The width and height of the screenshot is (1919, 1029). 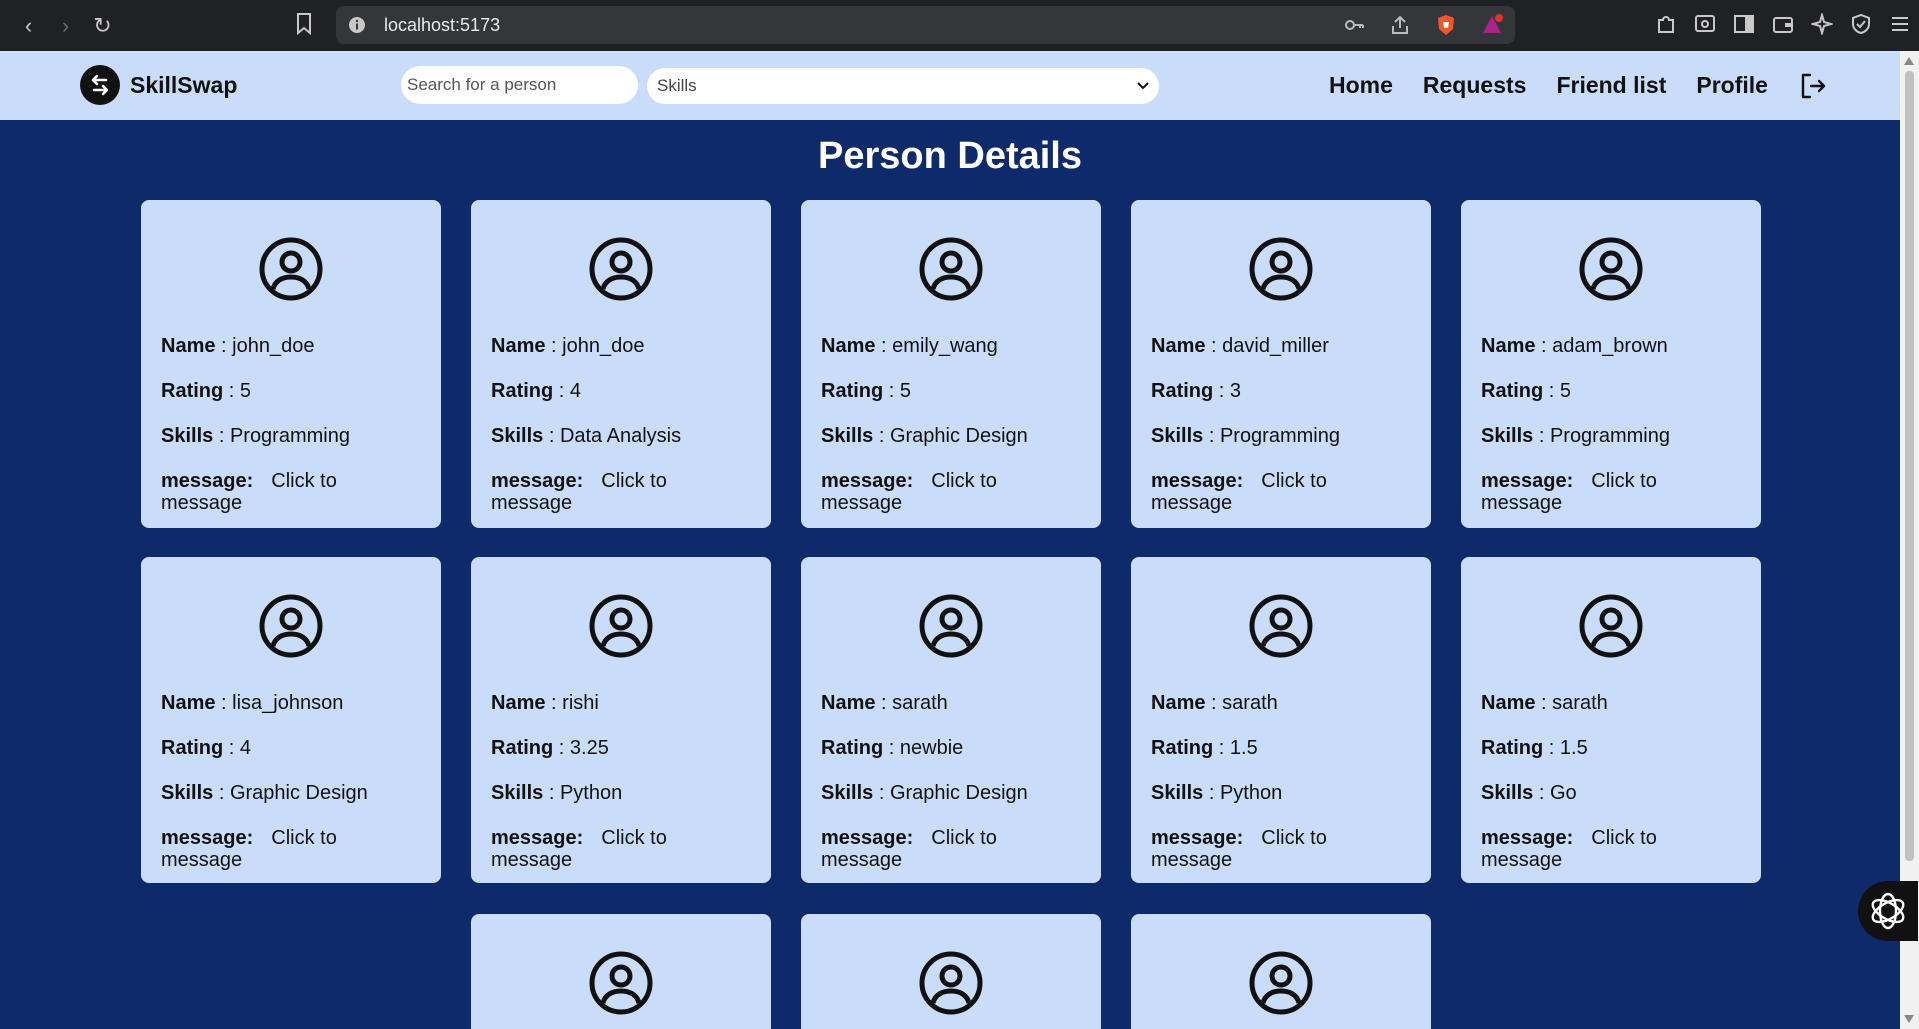 I want to click on person-rating: newbie, so click(x=931, y=748).